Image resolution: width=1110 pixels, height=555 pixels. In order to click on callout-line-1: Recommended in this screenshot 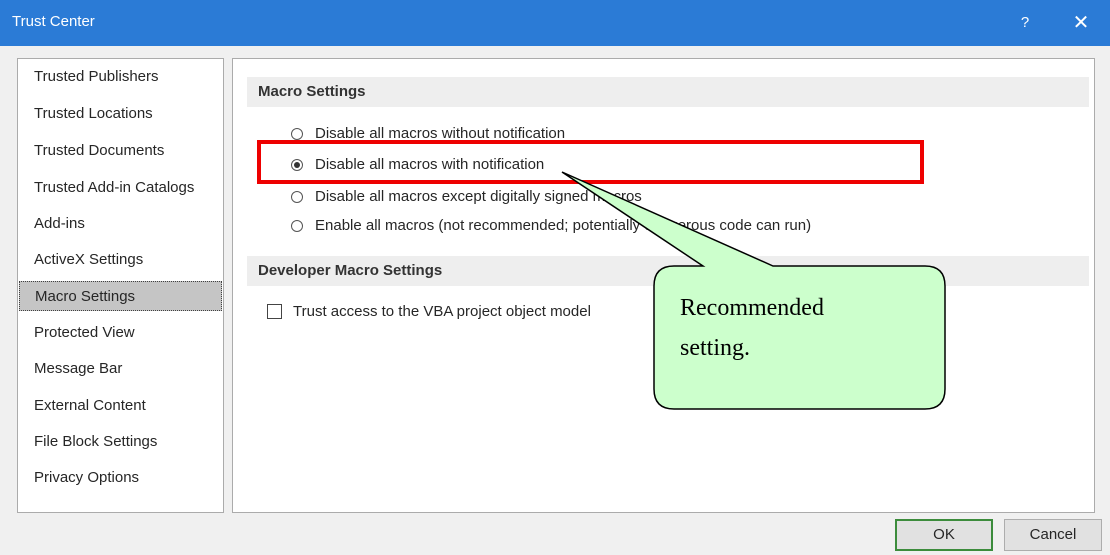, I will do `click(752, 308)`.